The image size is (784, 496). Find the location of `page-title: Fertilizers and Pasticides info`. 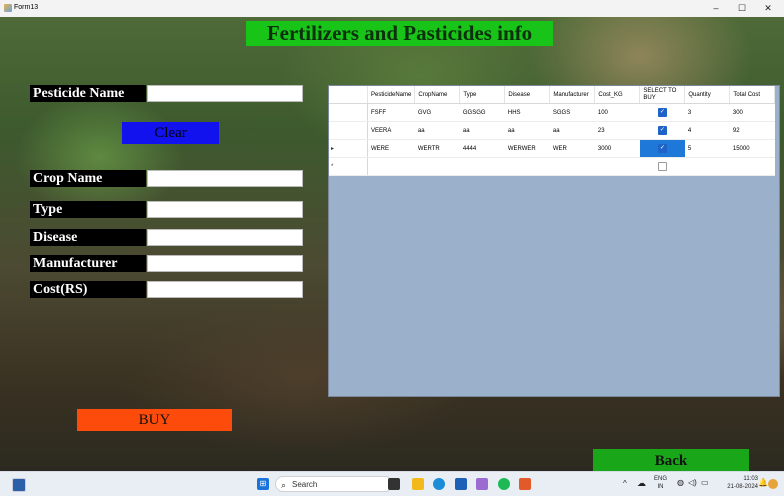

page-title: Fertilizers and Pasticides info is located at coordinates (399, 33).